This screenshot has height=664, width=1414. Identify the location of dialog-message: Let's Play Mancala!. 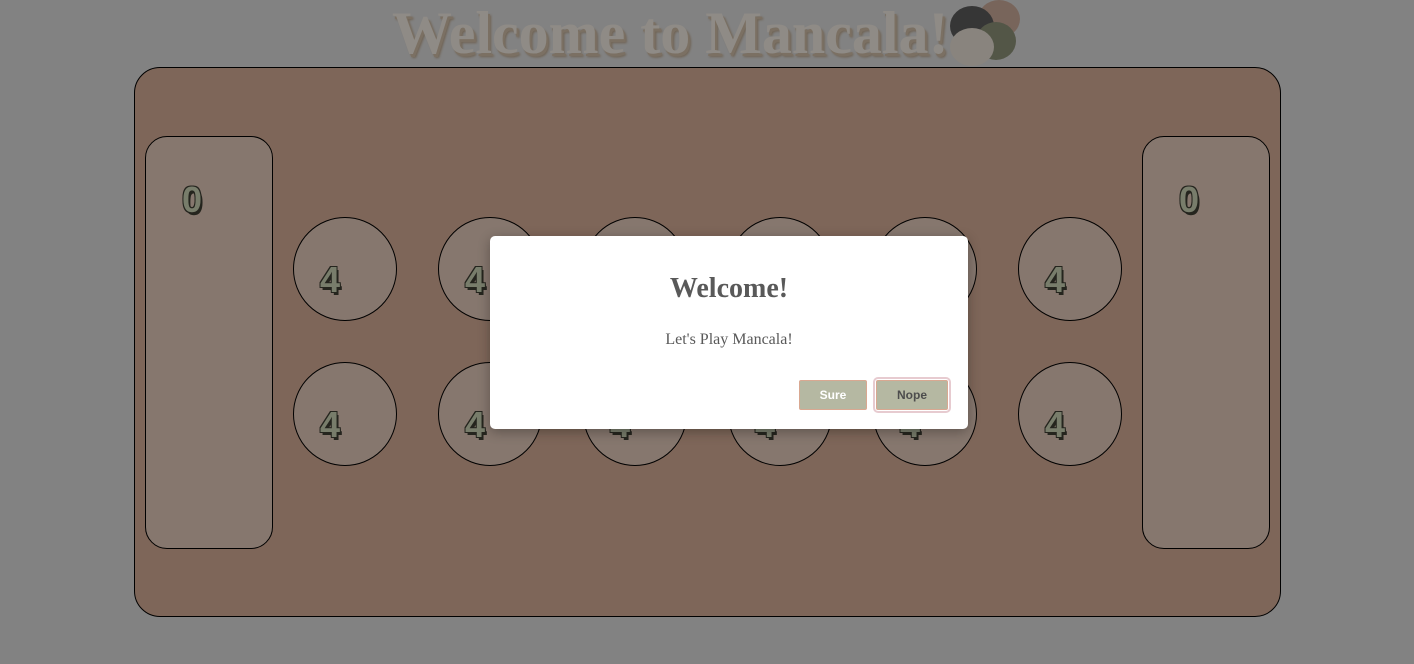
(729, 339).